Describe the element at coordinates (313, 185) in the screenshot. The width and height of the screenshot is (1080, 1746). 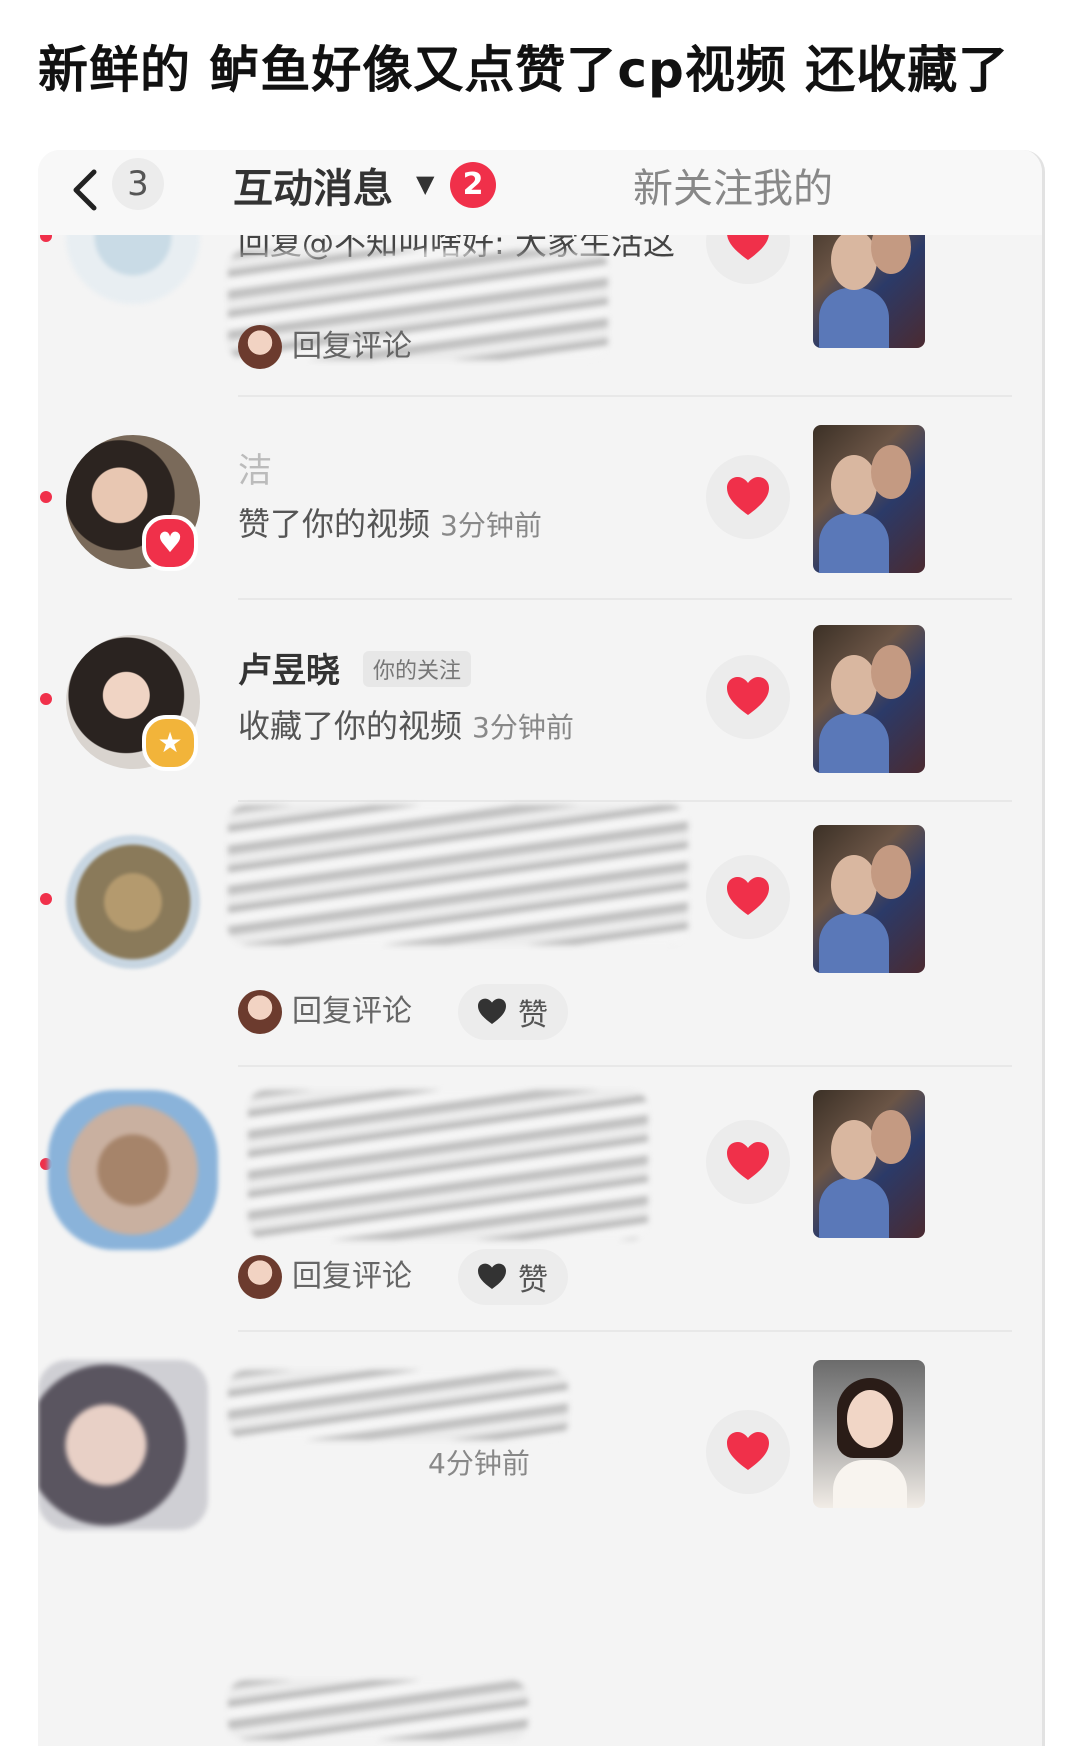
I see `tab-interactions: 互动消息` at that location.